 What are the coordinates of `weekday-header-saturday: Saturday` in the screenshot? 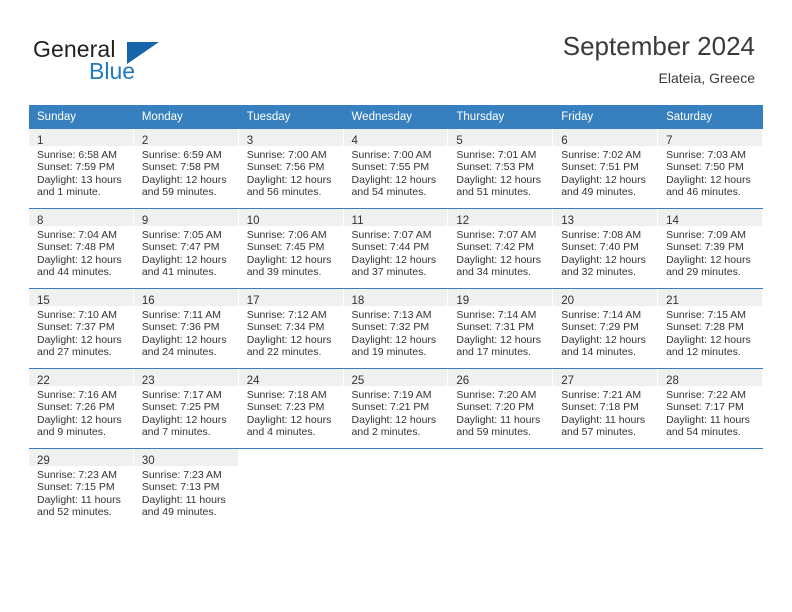 It's located at (710, 117).